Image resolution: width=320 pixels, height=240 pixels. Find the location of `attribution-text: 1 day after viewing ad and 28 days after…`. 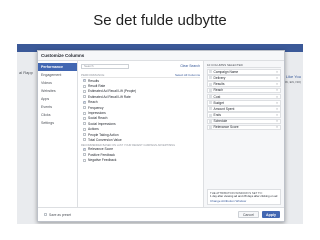

attribution-text: 1 day after viewing ad and 28 days after… is located at coordinates (244, 195).